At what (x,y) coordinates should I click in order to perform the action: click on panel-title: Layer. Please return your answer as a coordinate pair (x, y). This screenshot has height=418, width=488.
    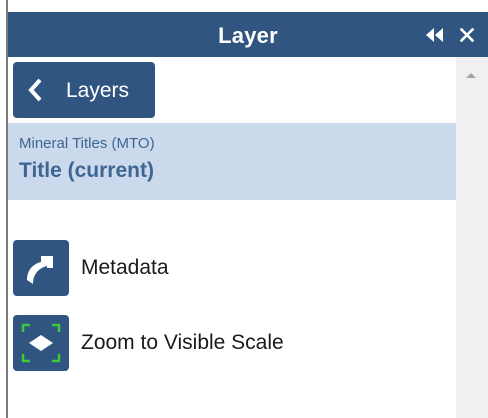
    Looking at the image, I should click on (248, 35).